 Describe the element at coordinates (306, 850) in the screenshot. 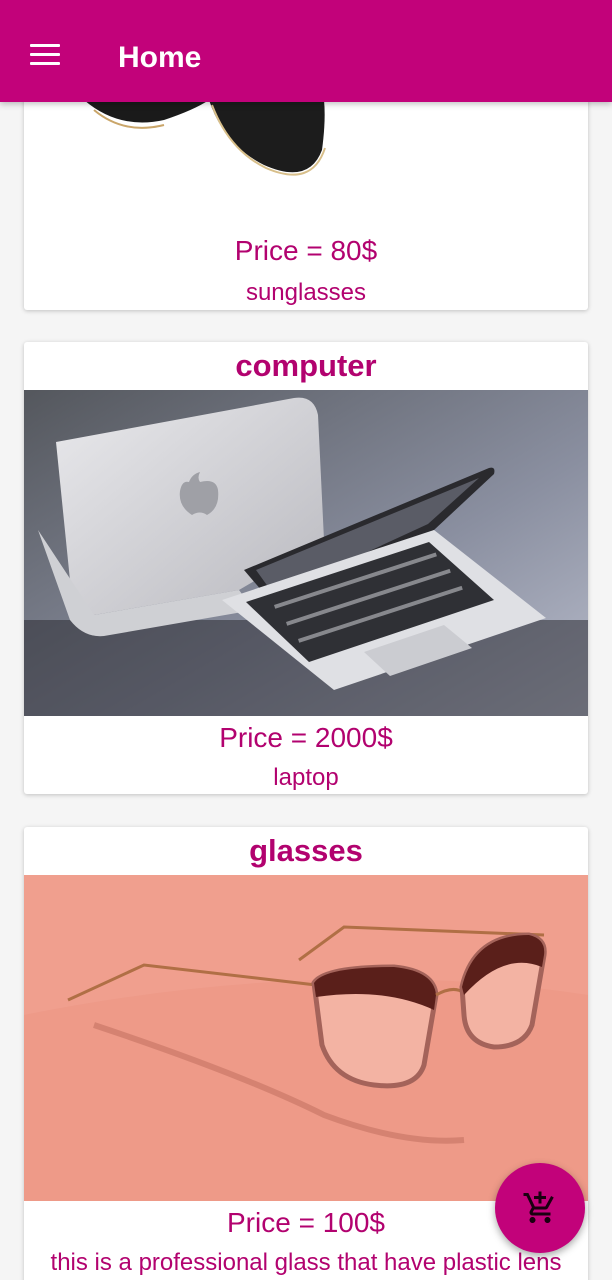

I see `product-name: glasses` at that location.